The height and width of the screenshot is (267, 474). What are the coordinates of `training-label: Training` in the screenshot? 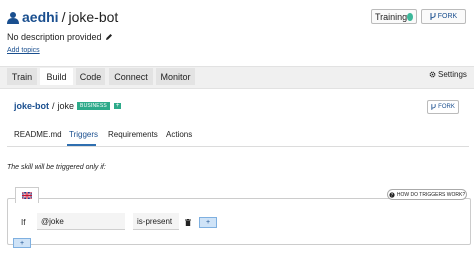 It's located at (391, 16).